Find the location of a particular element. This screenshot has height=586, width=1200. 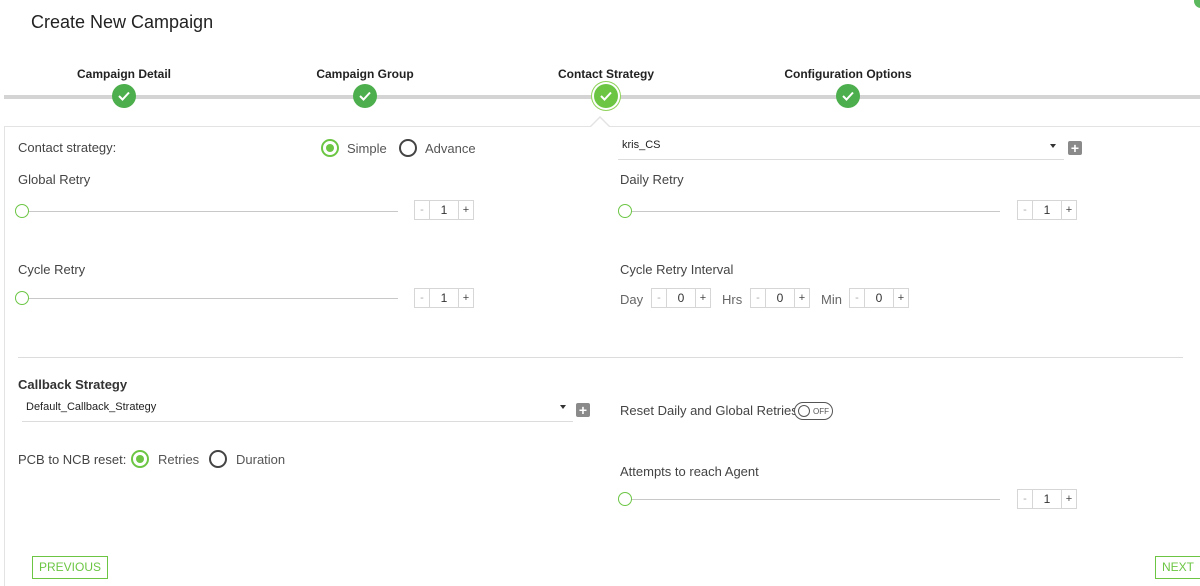

attempts-stepper: - 1 + is located at coordinates (1047, 499).